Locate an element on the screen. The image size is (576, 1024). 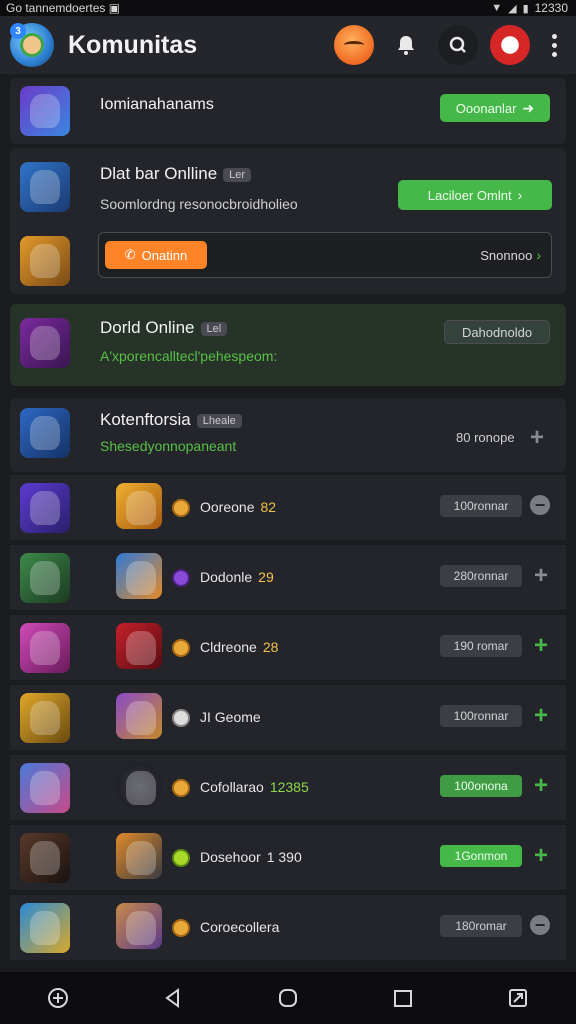
list-item: Dosehoor 1 390 1Gonmon + is located at coordinates (288, 857).